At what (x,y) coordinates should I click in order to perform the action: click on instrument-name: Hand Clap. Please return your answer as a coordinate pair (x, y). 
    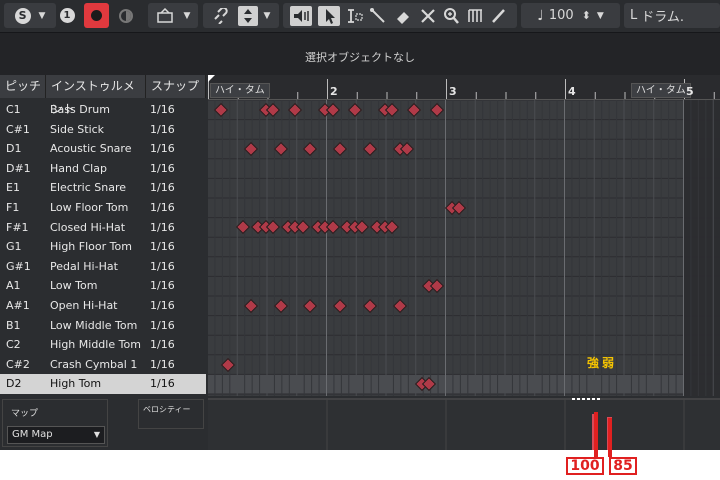
    Looking at the image, I should click on (78, 168).